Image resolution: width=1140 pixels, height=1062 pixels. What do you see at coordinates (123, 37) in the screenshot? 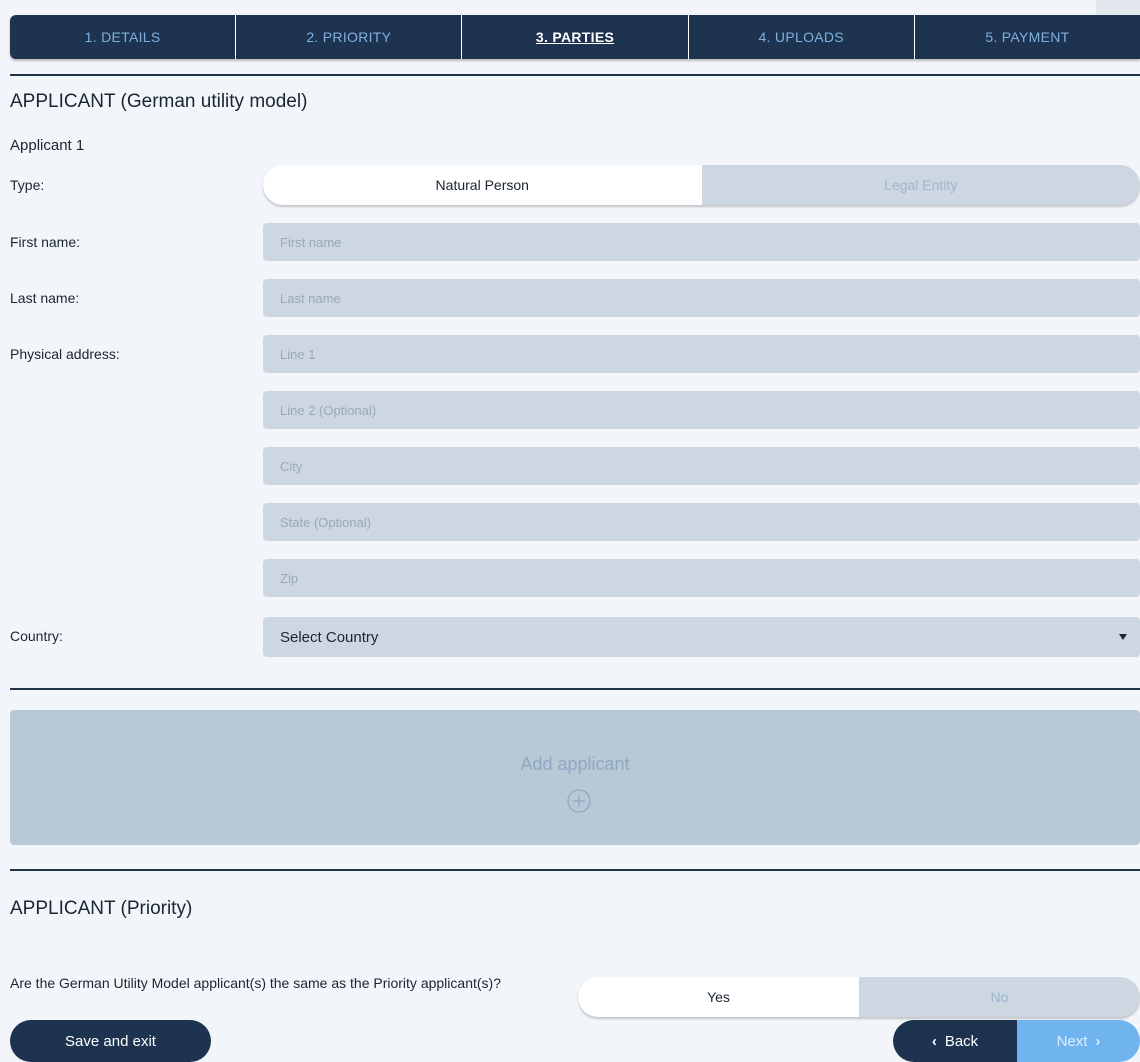
I see `step-details: 1. DETAILS` at bounding box center [123, 37].